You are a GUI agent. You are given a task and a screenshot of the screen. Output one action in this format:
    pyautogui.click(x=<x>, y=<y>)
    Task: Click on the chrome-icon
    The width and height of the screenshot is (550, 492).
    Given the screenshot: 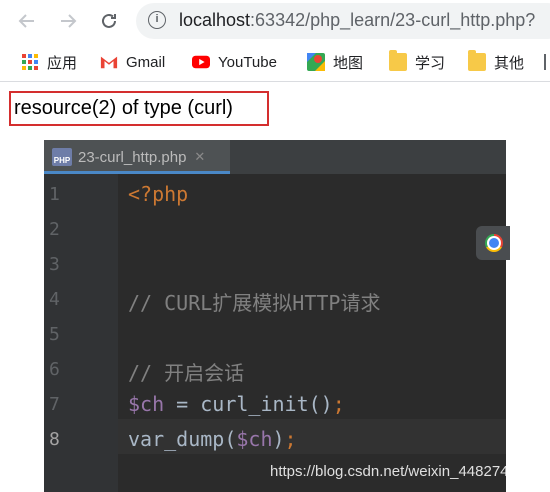 What is the action you would take?
    pyautogui.click(x=494, y=243)
    